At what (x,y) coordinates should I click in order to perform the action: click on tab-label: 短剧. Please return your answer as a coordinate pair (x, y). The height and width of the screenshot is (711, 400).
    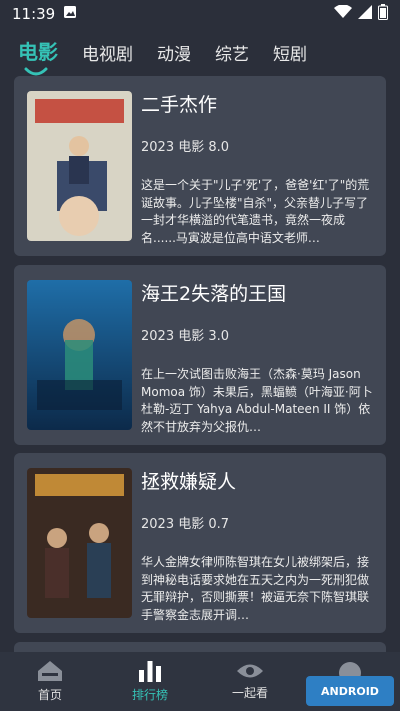
    Looking at the image, I should click on (290, 55).